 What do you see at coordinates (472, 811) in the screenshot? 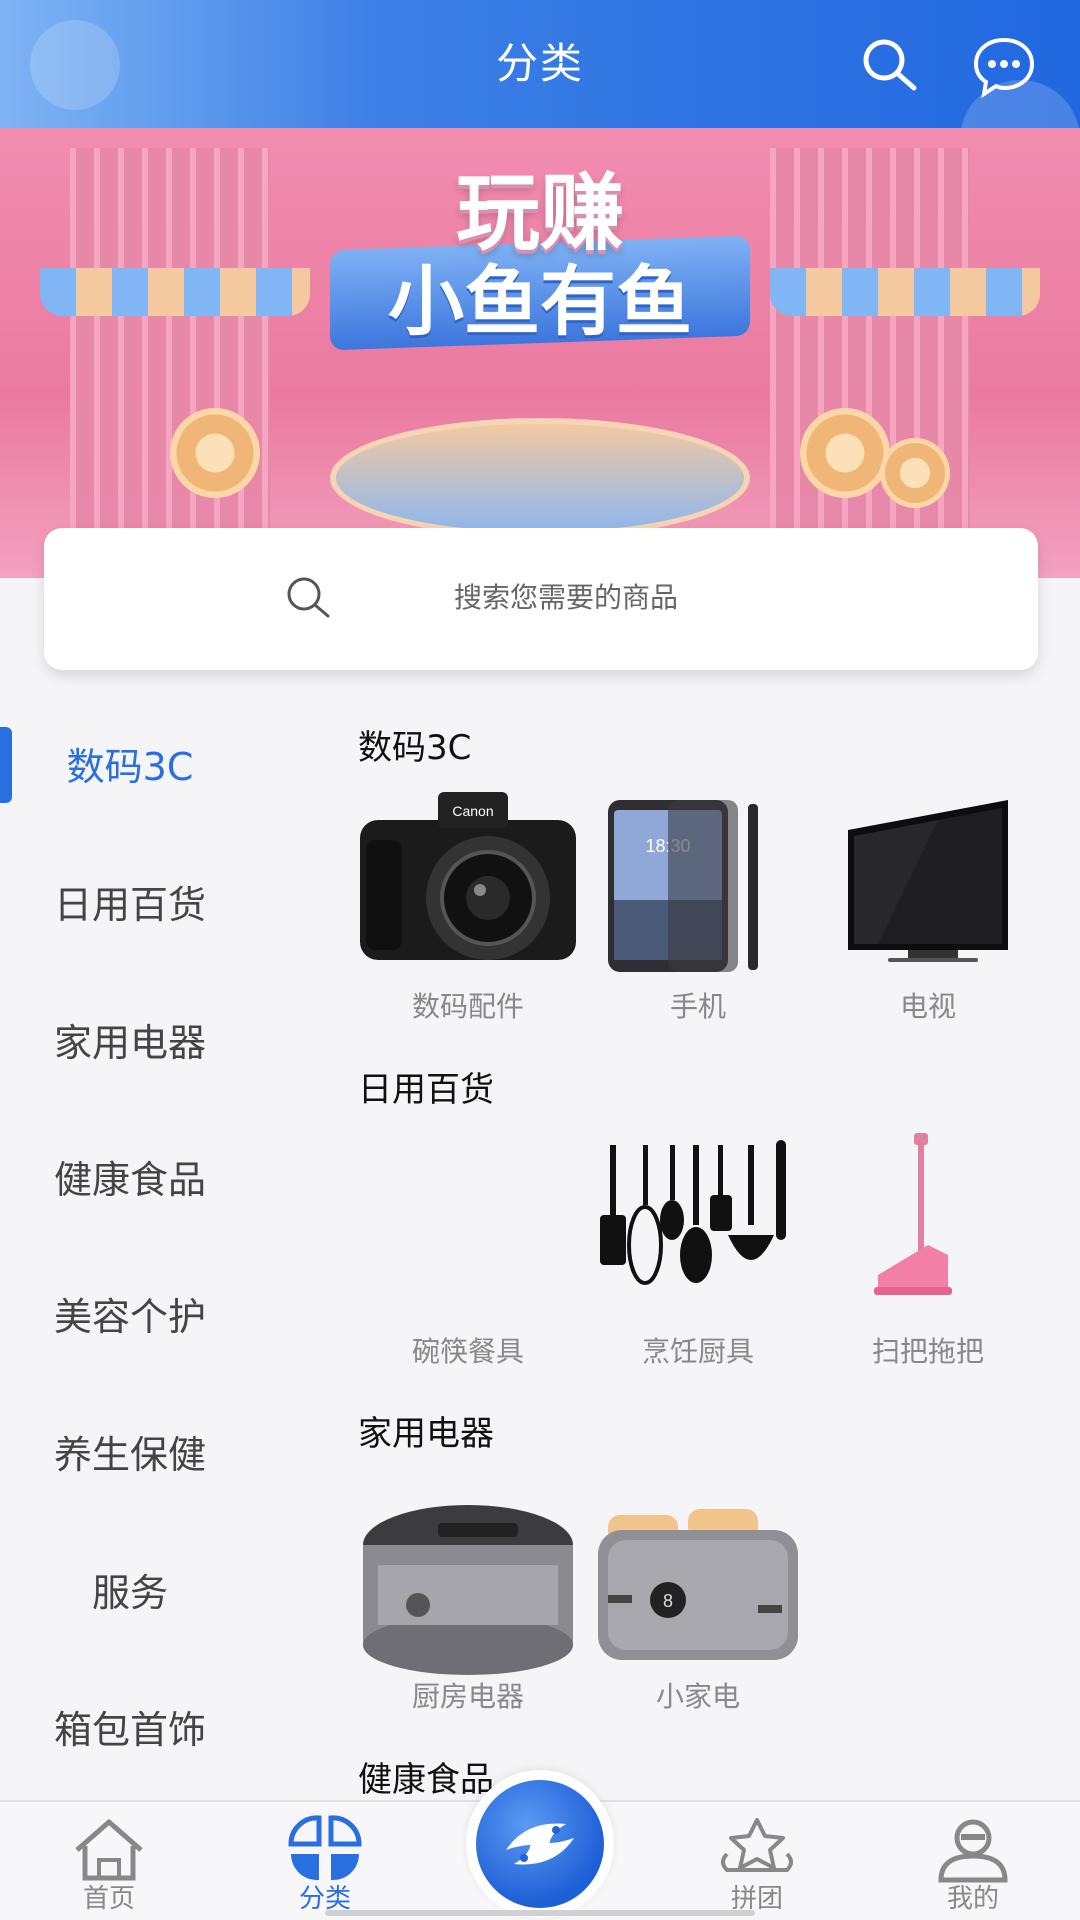
I see `svg-text: Canon` at bounding box center [472, 811].